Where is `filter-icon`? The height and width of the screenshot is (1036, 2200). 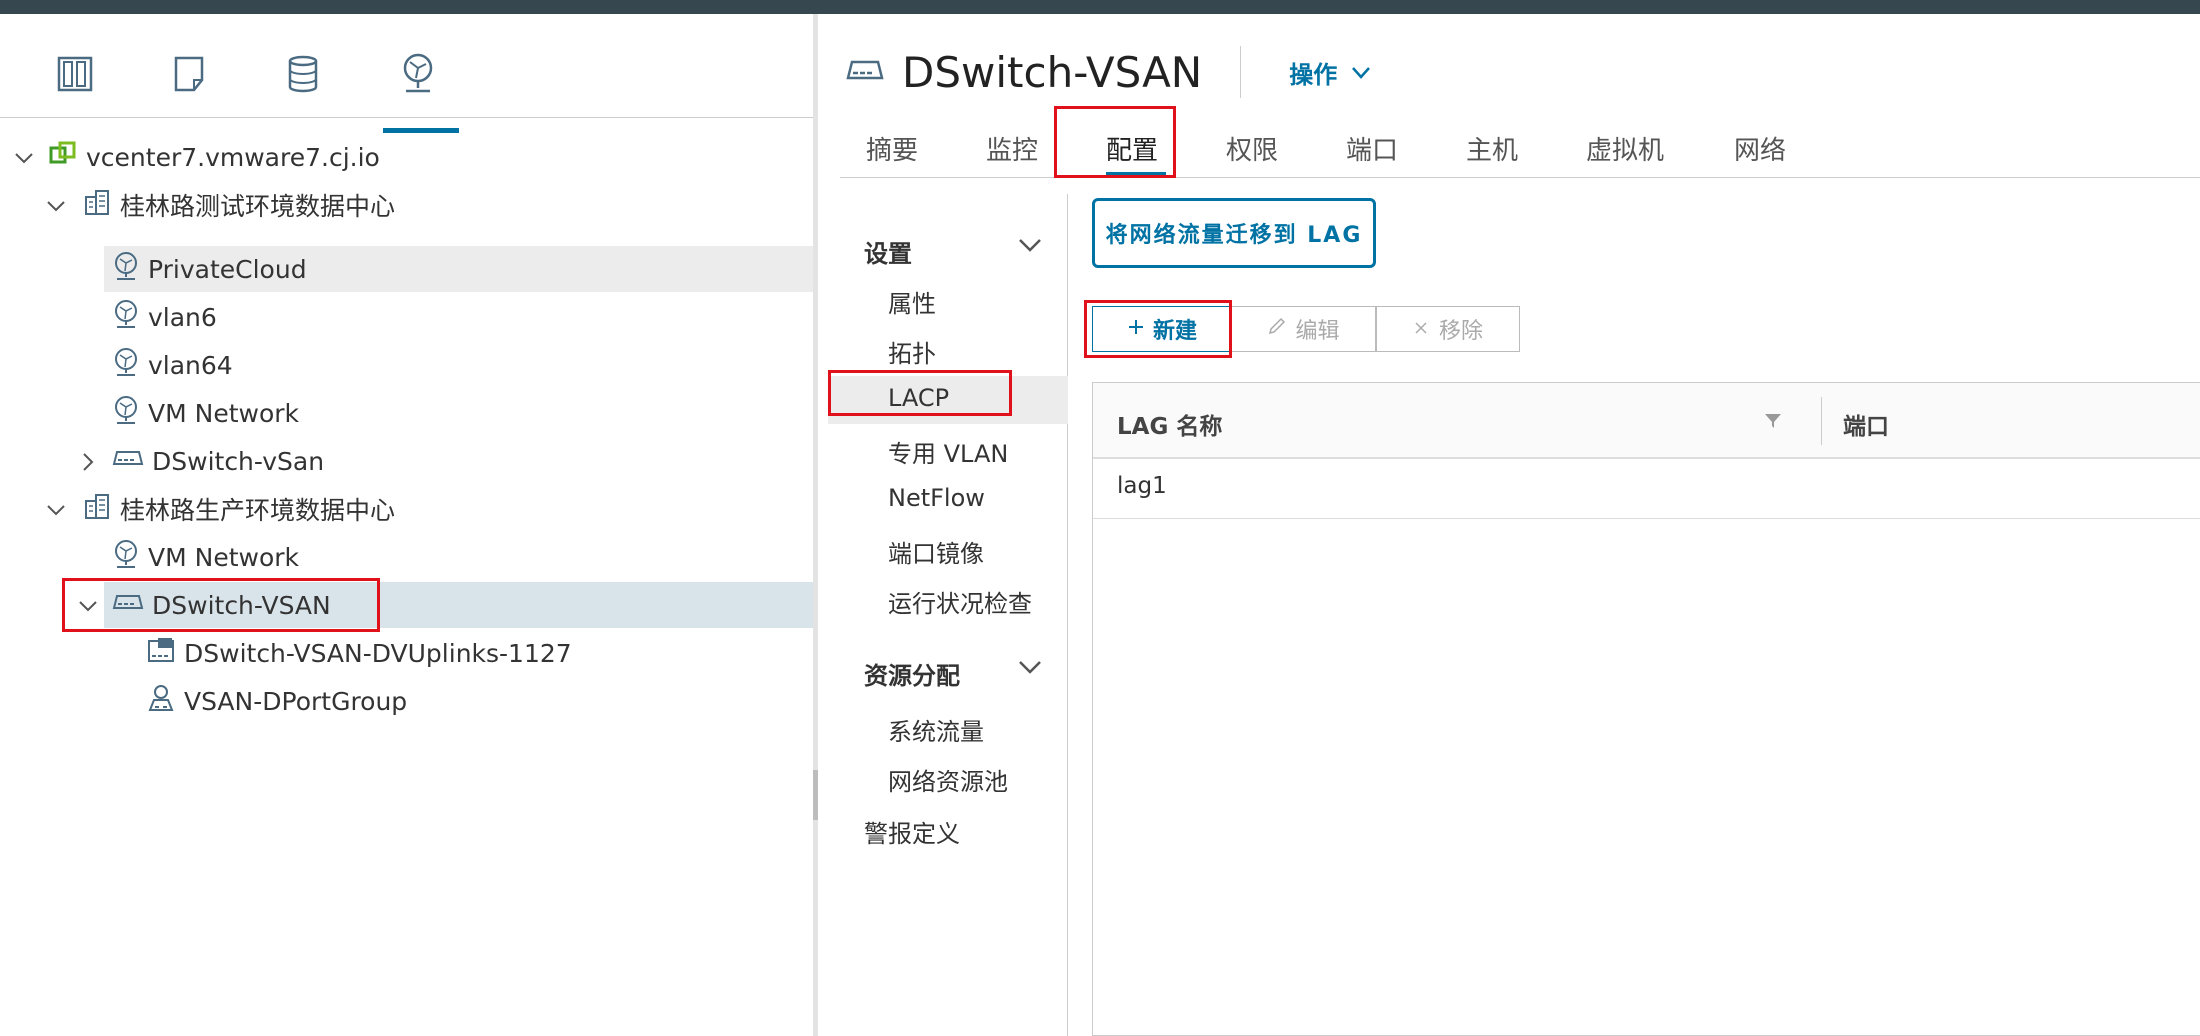
filter-icon is located at coordinates (1773, 423).